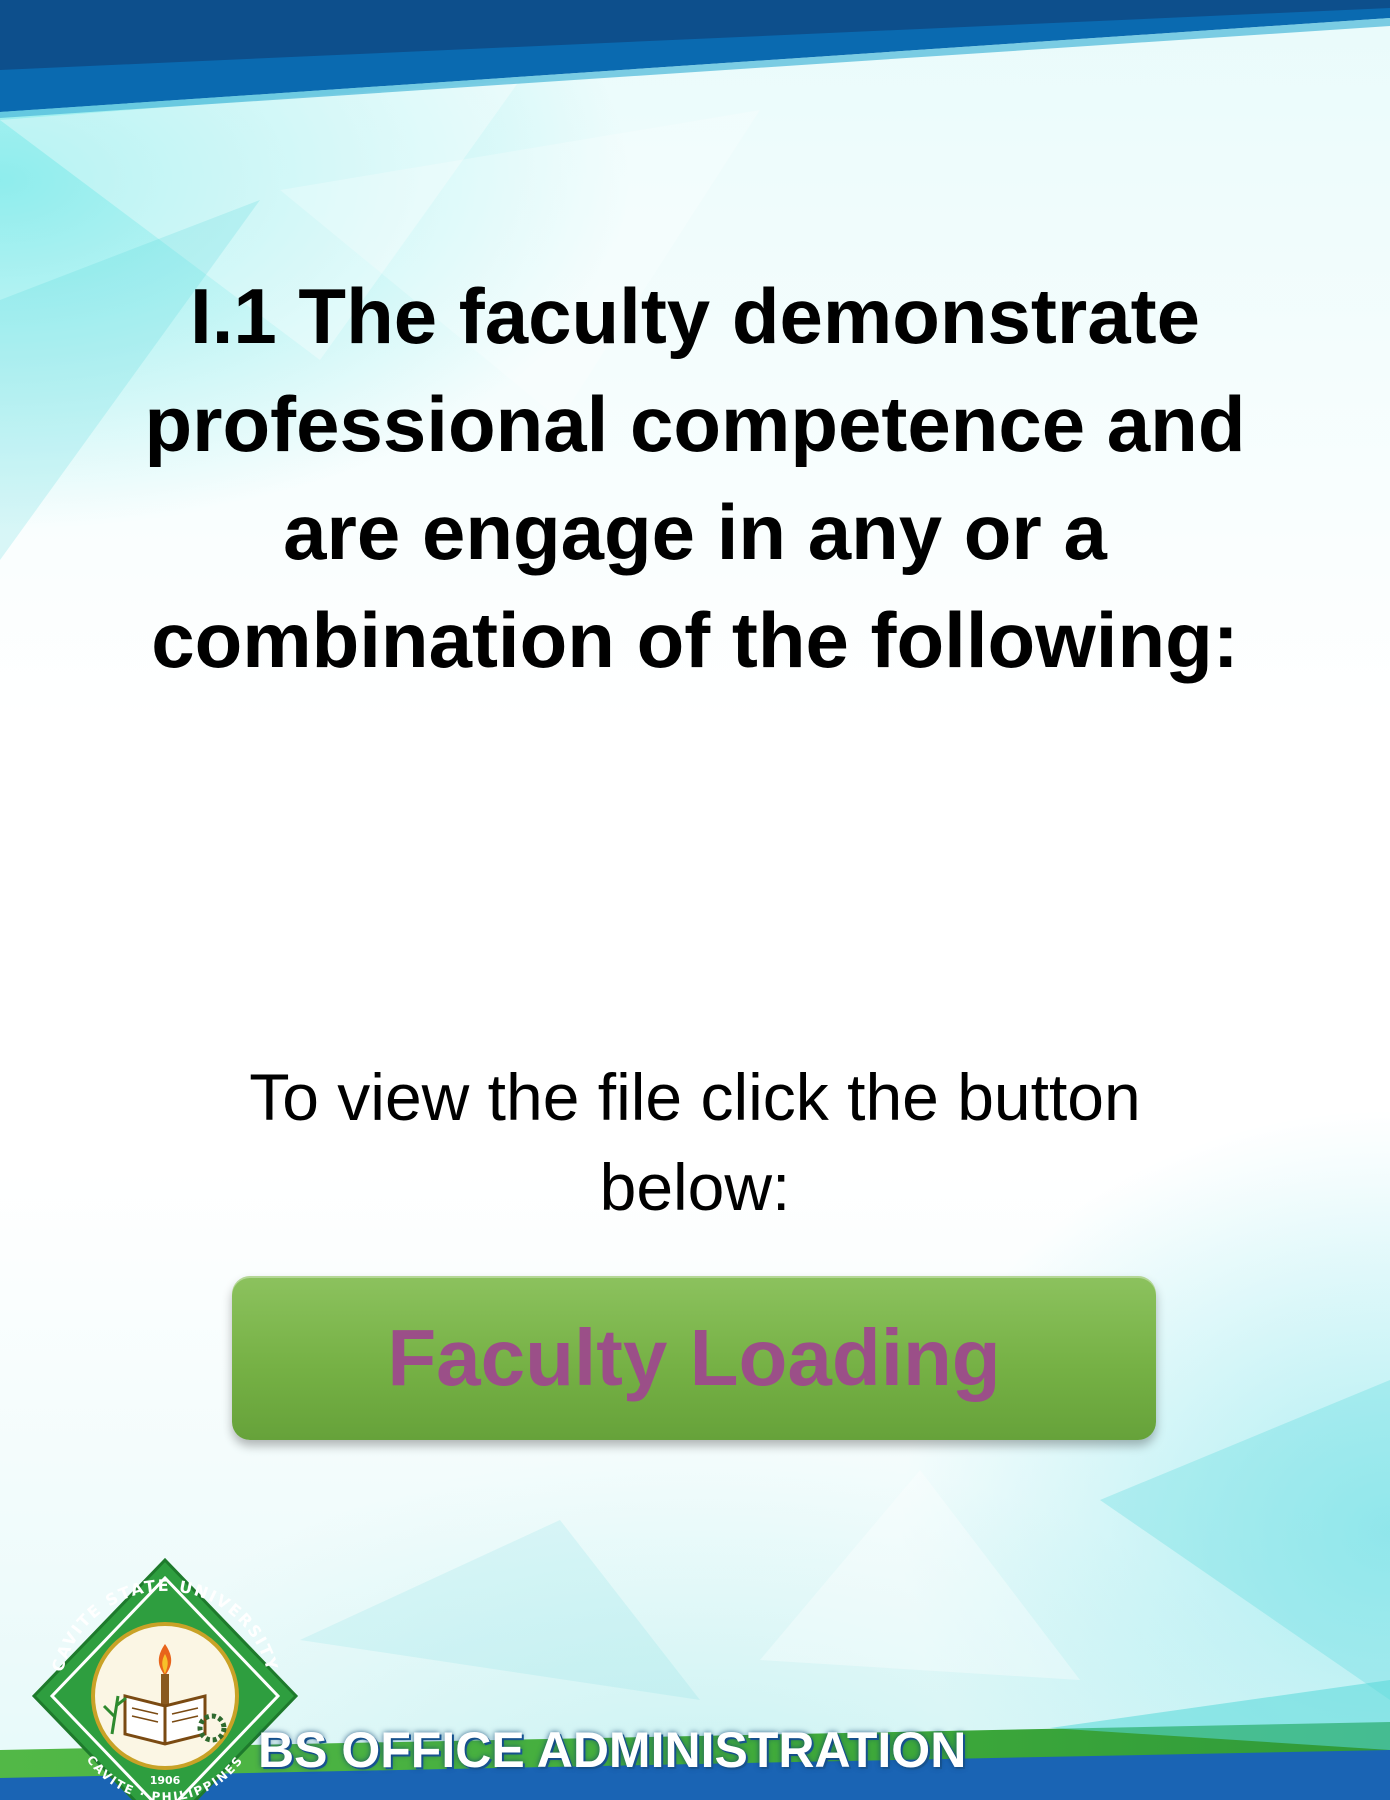  What do you see at coordinates (694, 1358) in the screenshot?
I see `faculty-loading-button: Faculty Loading` at bounding box center [694, 1358].